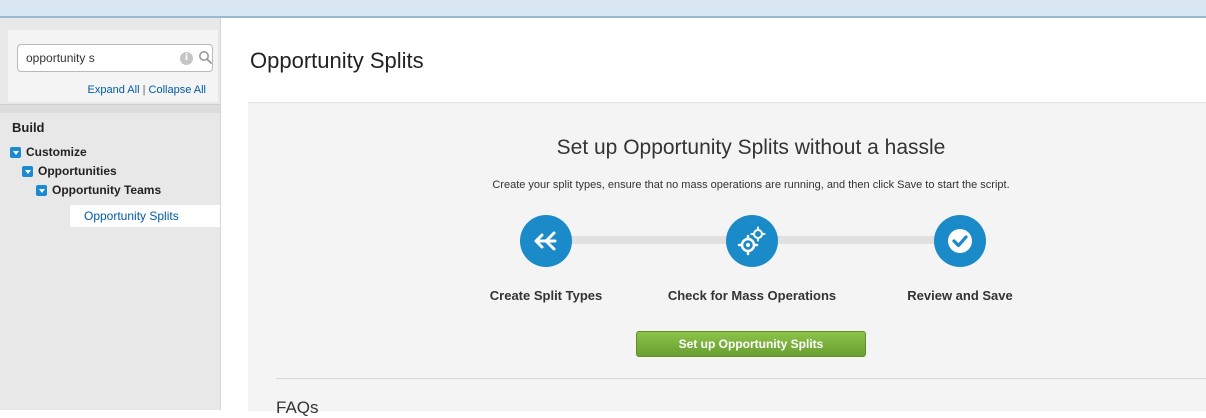  What do you see at coordinates (741, 378) in the screenshot?
I see `panel-divider` at bounding box center [741, 378].